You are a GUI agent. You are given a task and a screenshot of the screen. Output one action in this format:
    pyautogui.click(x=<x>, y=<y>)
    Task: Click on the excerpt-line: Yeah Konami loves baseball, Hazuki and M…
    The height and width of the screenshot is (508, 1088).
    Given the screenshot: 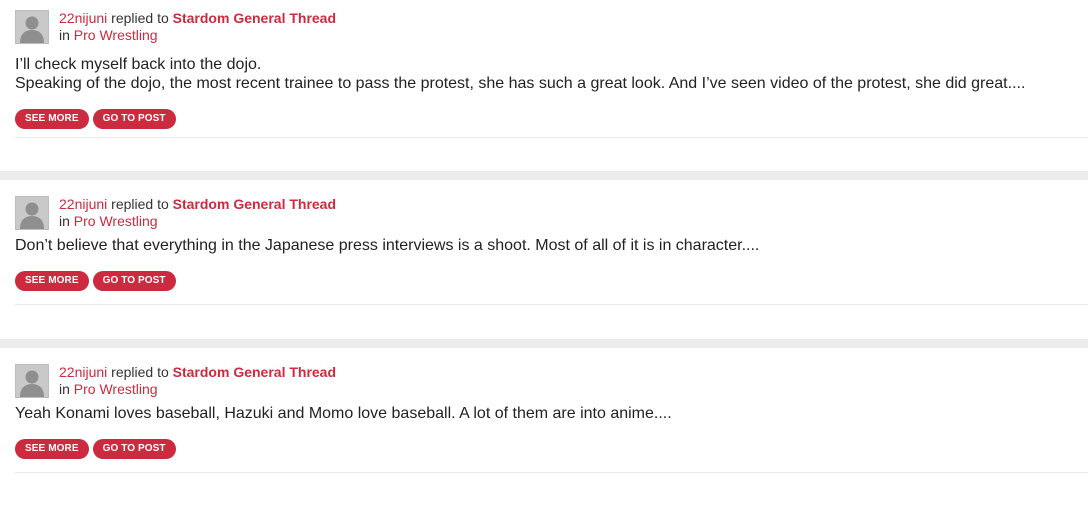 What is the action you would take?
    pyautogui.click(x=343, y=413)
    